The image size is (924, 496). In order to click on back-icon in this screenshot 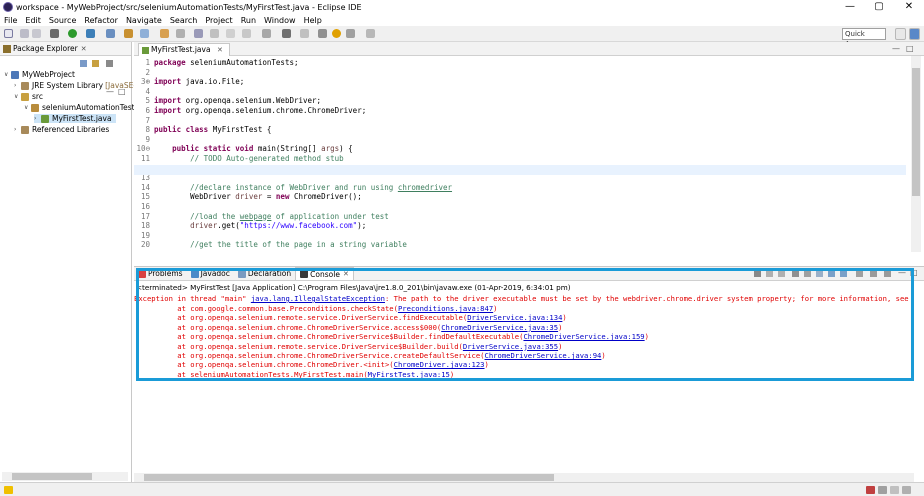, I will do `click(336, 33)`.